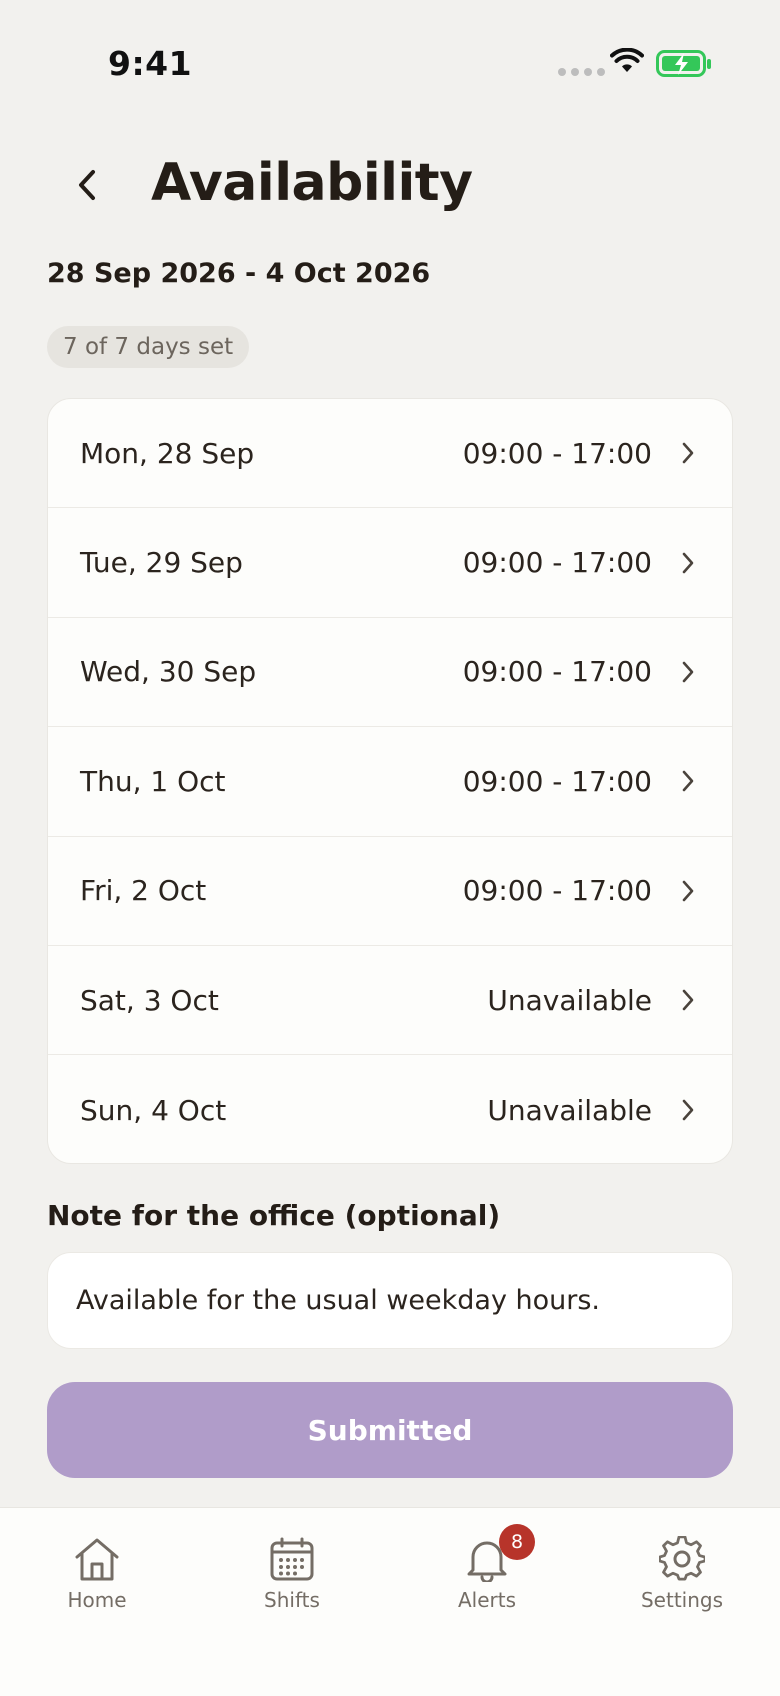 The width and height of the screenshot is (780, 1696). What do you see at coordinates (682, 1558) in the screenshot?
I see `gear-icon` at bounding box center [682, 1558].